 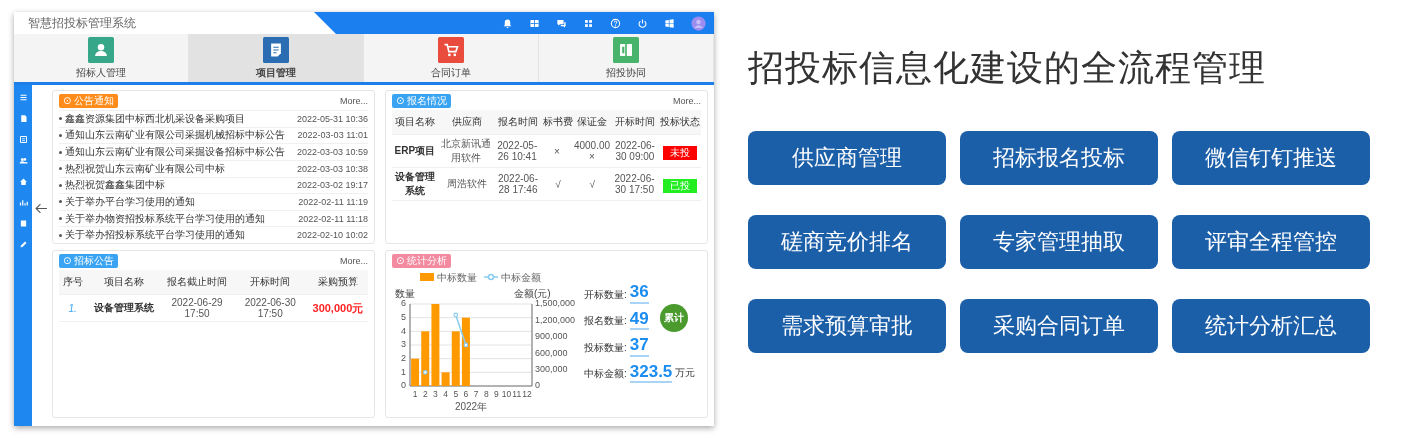 I want to click on legend-swatch, so click(x=427, y=277).